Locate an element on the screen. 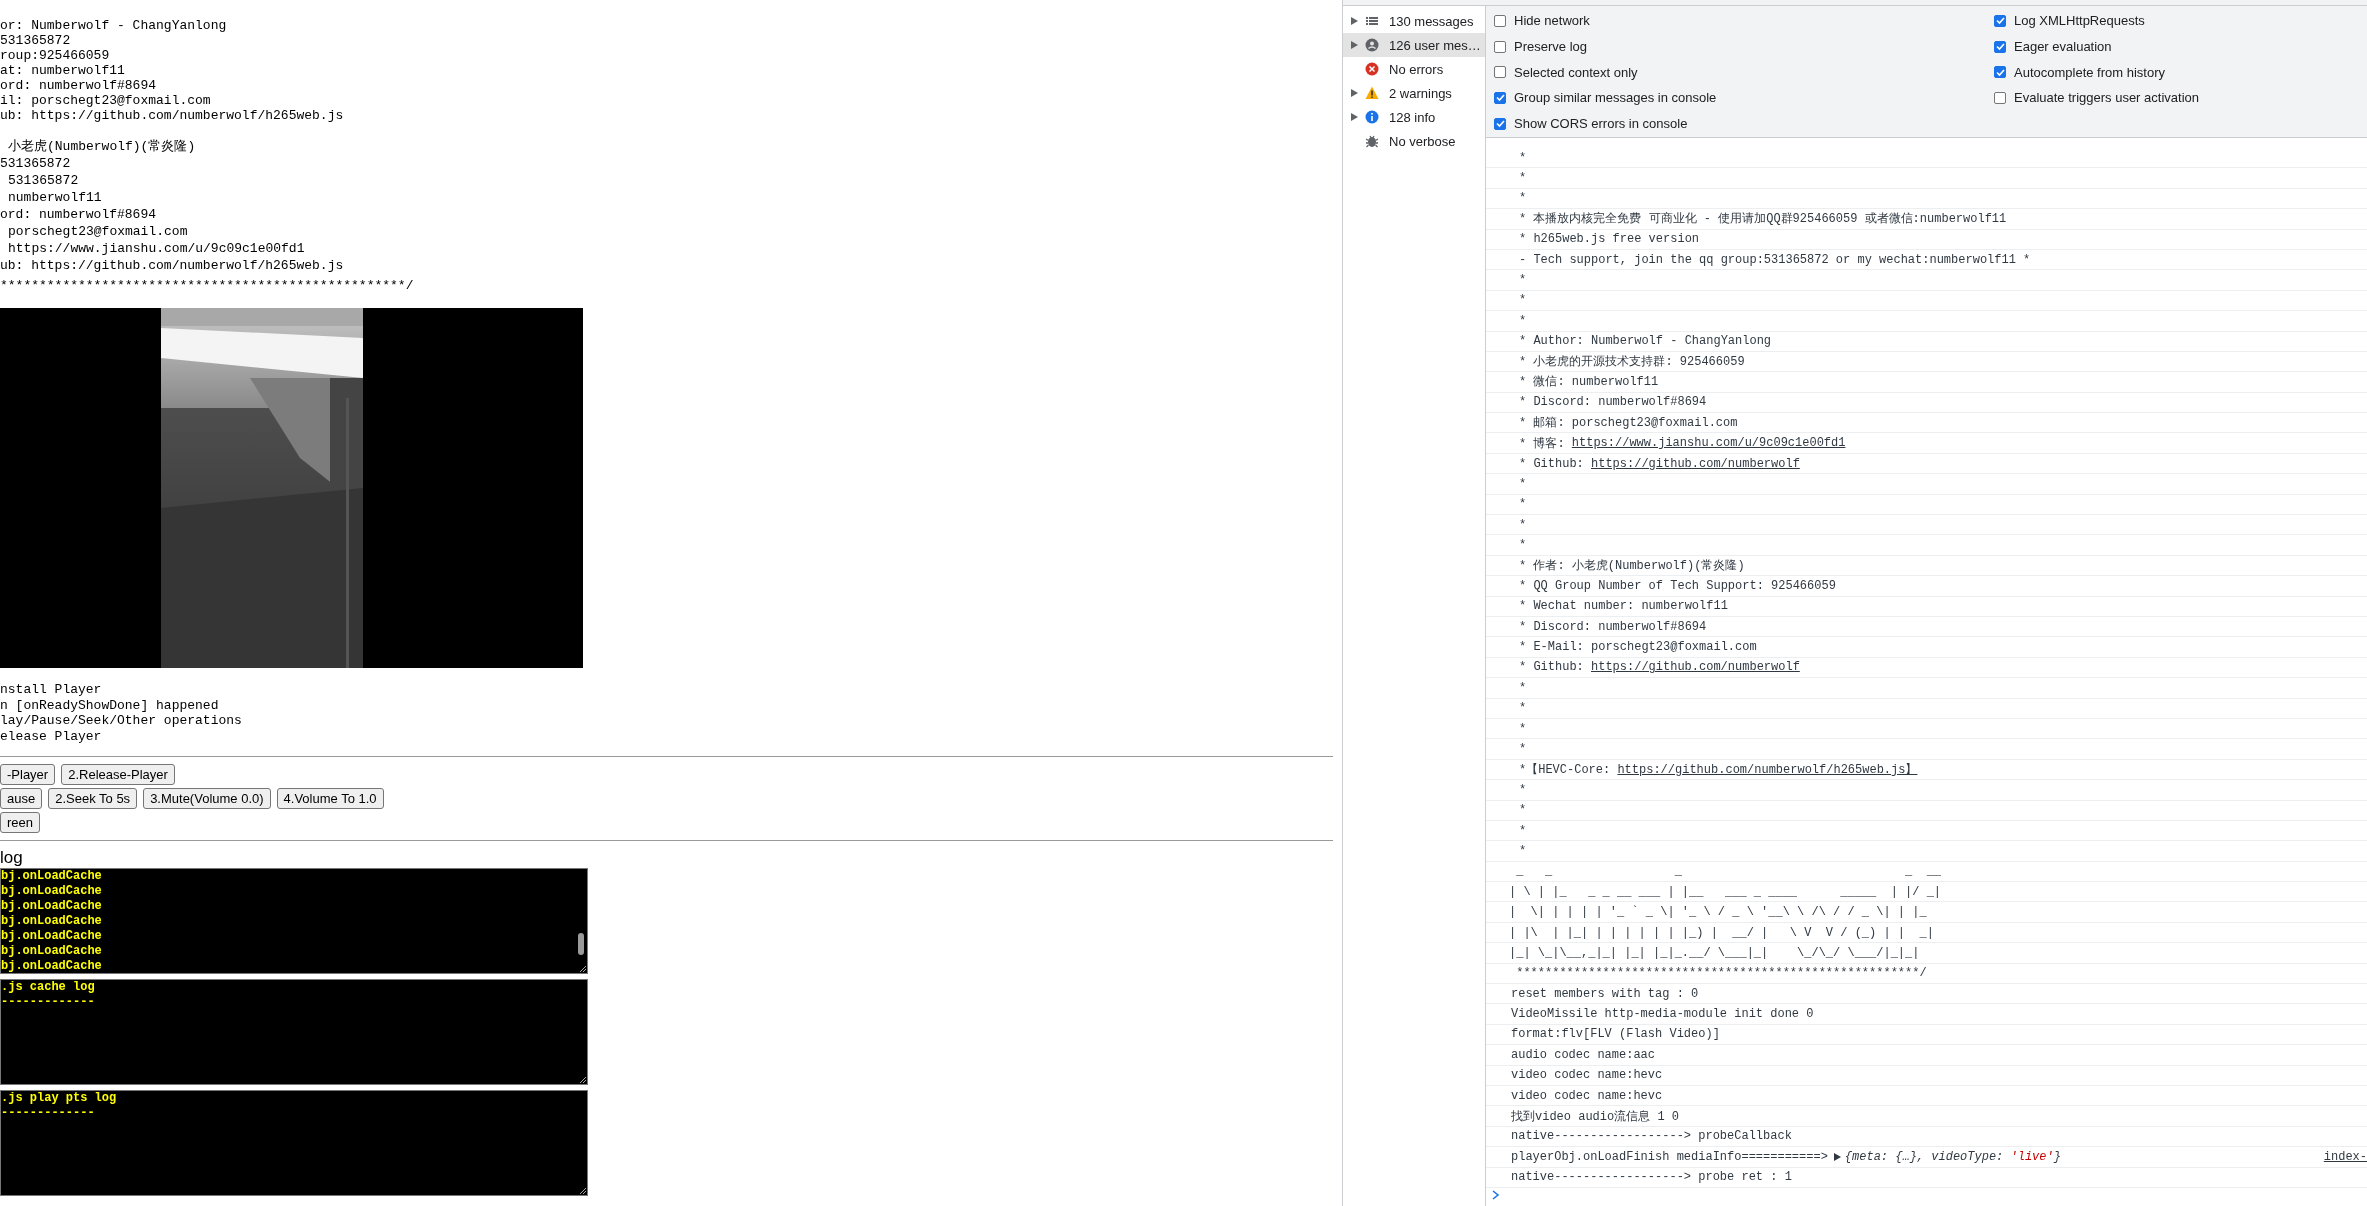 The height and width of the screenshot is (1206, 2367). console-message: format:flv[FLV (Flash Video)] is located at coordinates (1615, 1034).